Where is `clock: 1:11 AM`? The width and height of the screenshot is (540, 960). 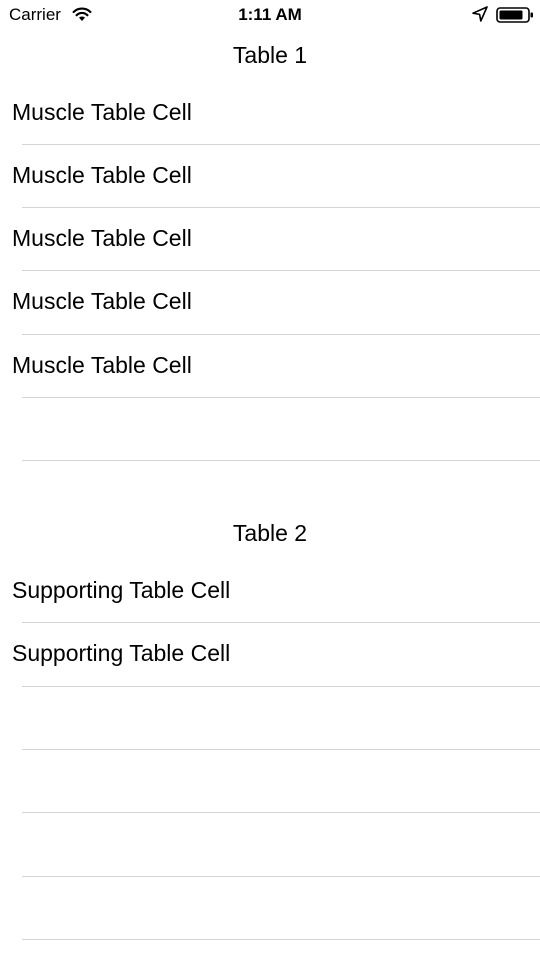
clock: 1:11 AM is located at coordinates (270, 14).